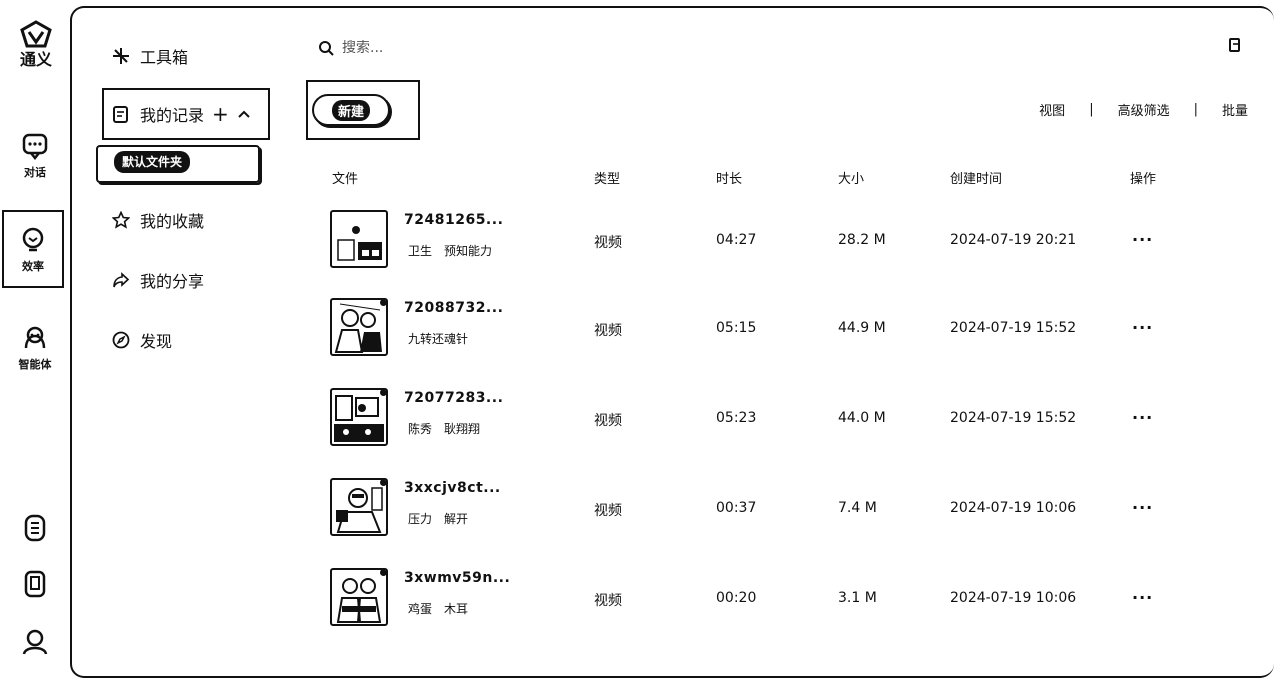 This screenshot has height=682, width=1280. What do you see at coordinates (442, 48) in the screenshot?
I see `search-input` at bounding box center [442, 48].